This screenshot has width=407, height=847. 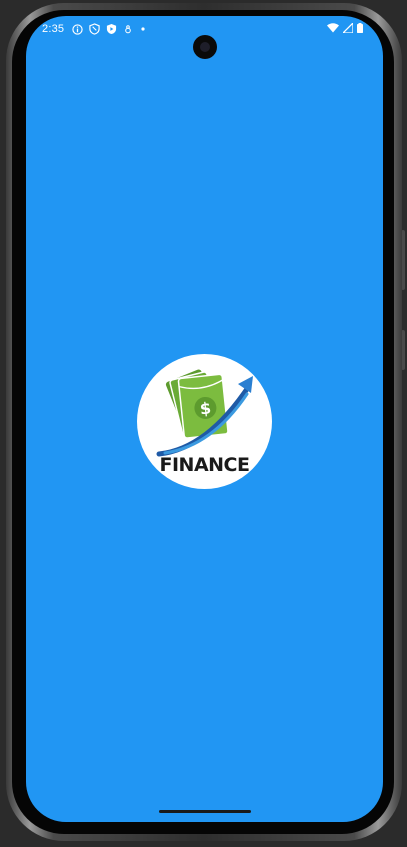 What do you see at coordinates (53, 29) in the screenshot?
I see `status-time: 2:35` at bounding box center [53, 29].